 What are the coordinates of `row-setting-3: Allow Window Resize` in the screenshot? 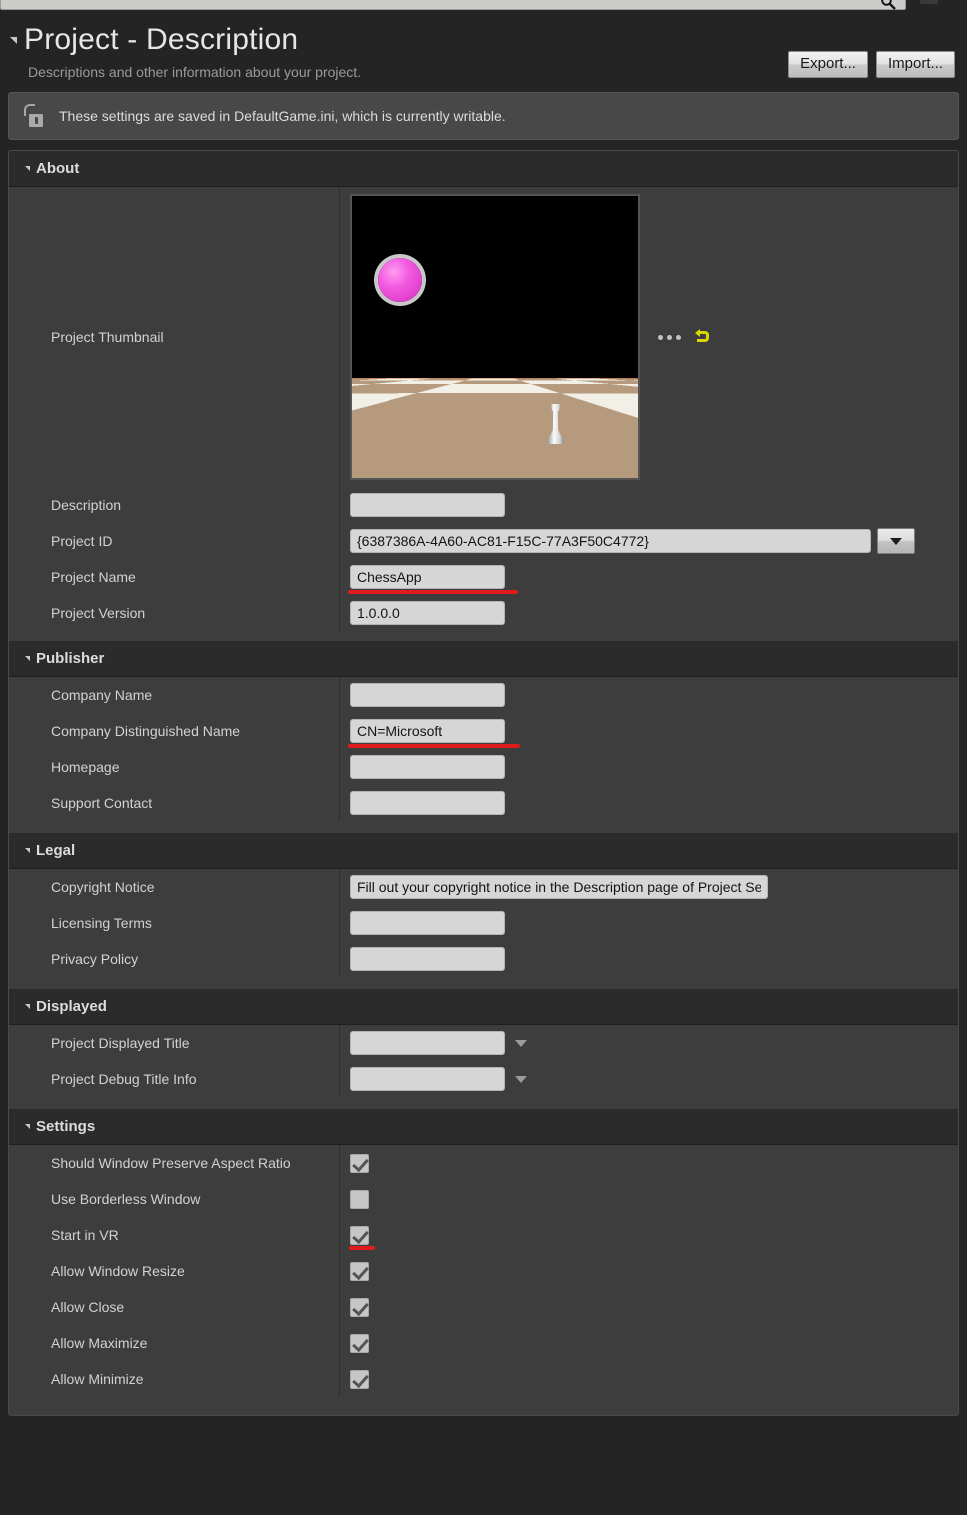 It's located at (483, 1271).